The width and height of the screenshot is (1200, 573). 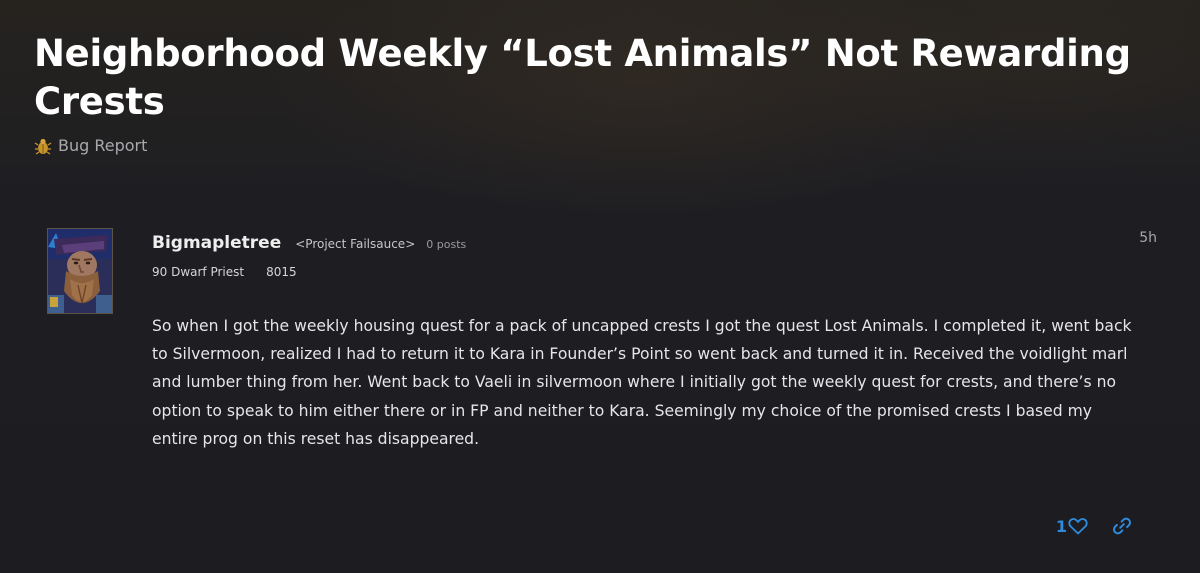 What do you see at coordinates (355, 244) in the screenshot?
I see `guild-name: <Project Failsauce>` at bounding box center [355, 244].